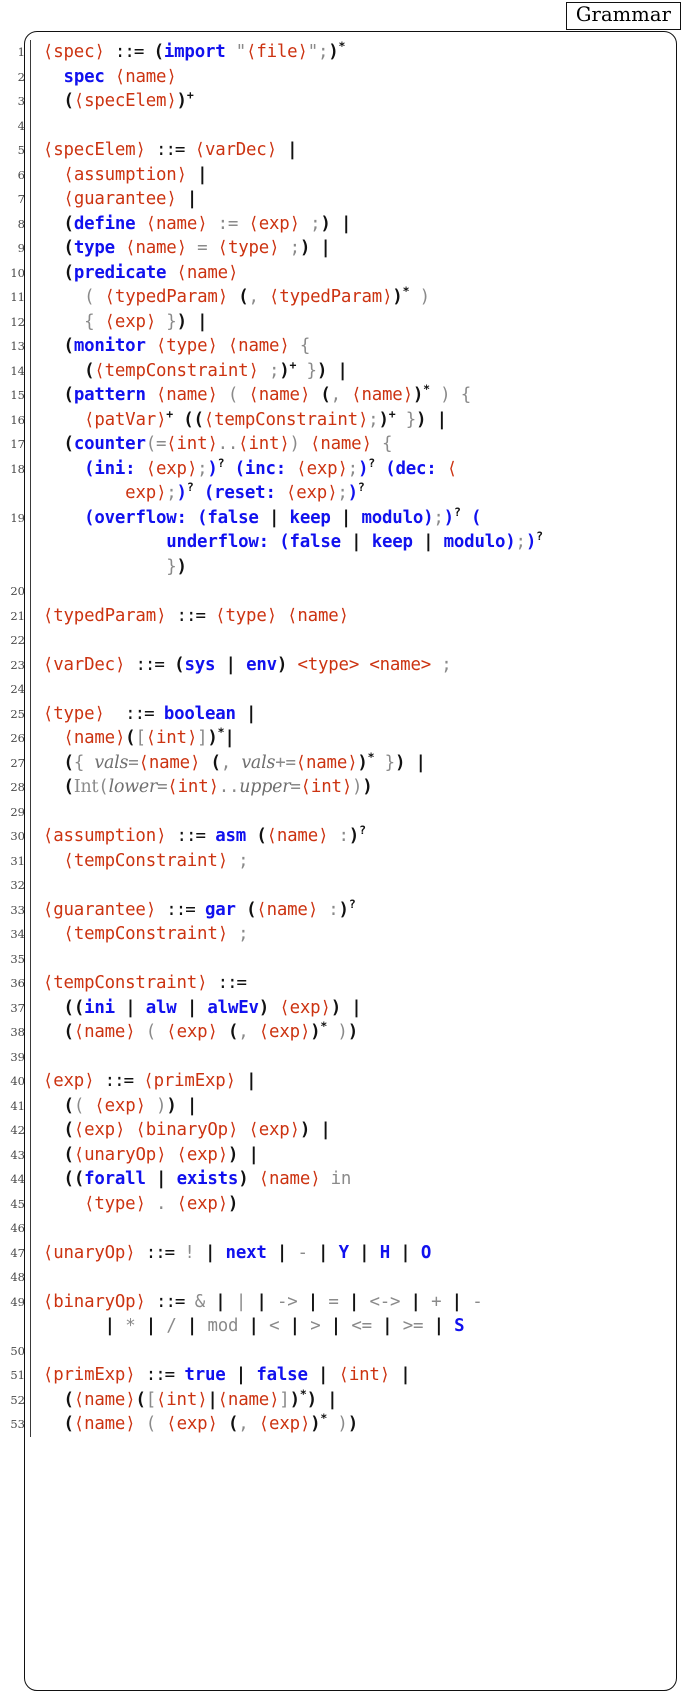 The height and width of the screenshot is (1698, 685). Describe the element at coordinates (21, 101) in the screenshot. I see `line-number: 3` at that location.